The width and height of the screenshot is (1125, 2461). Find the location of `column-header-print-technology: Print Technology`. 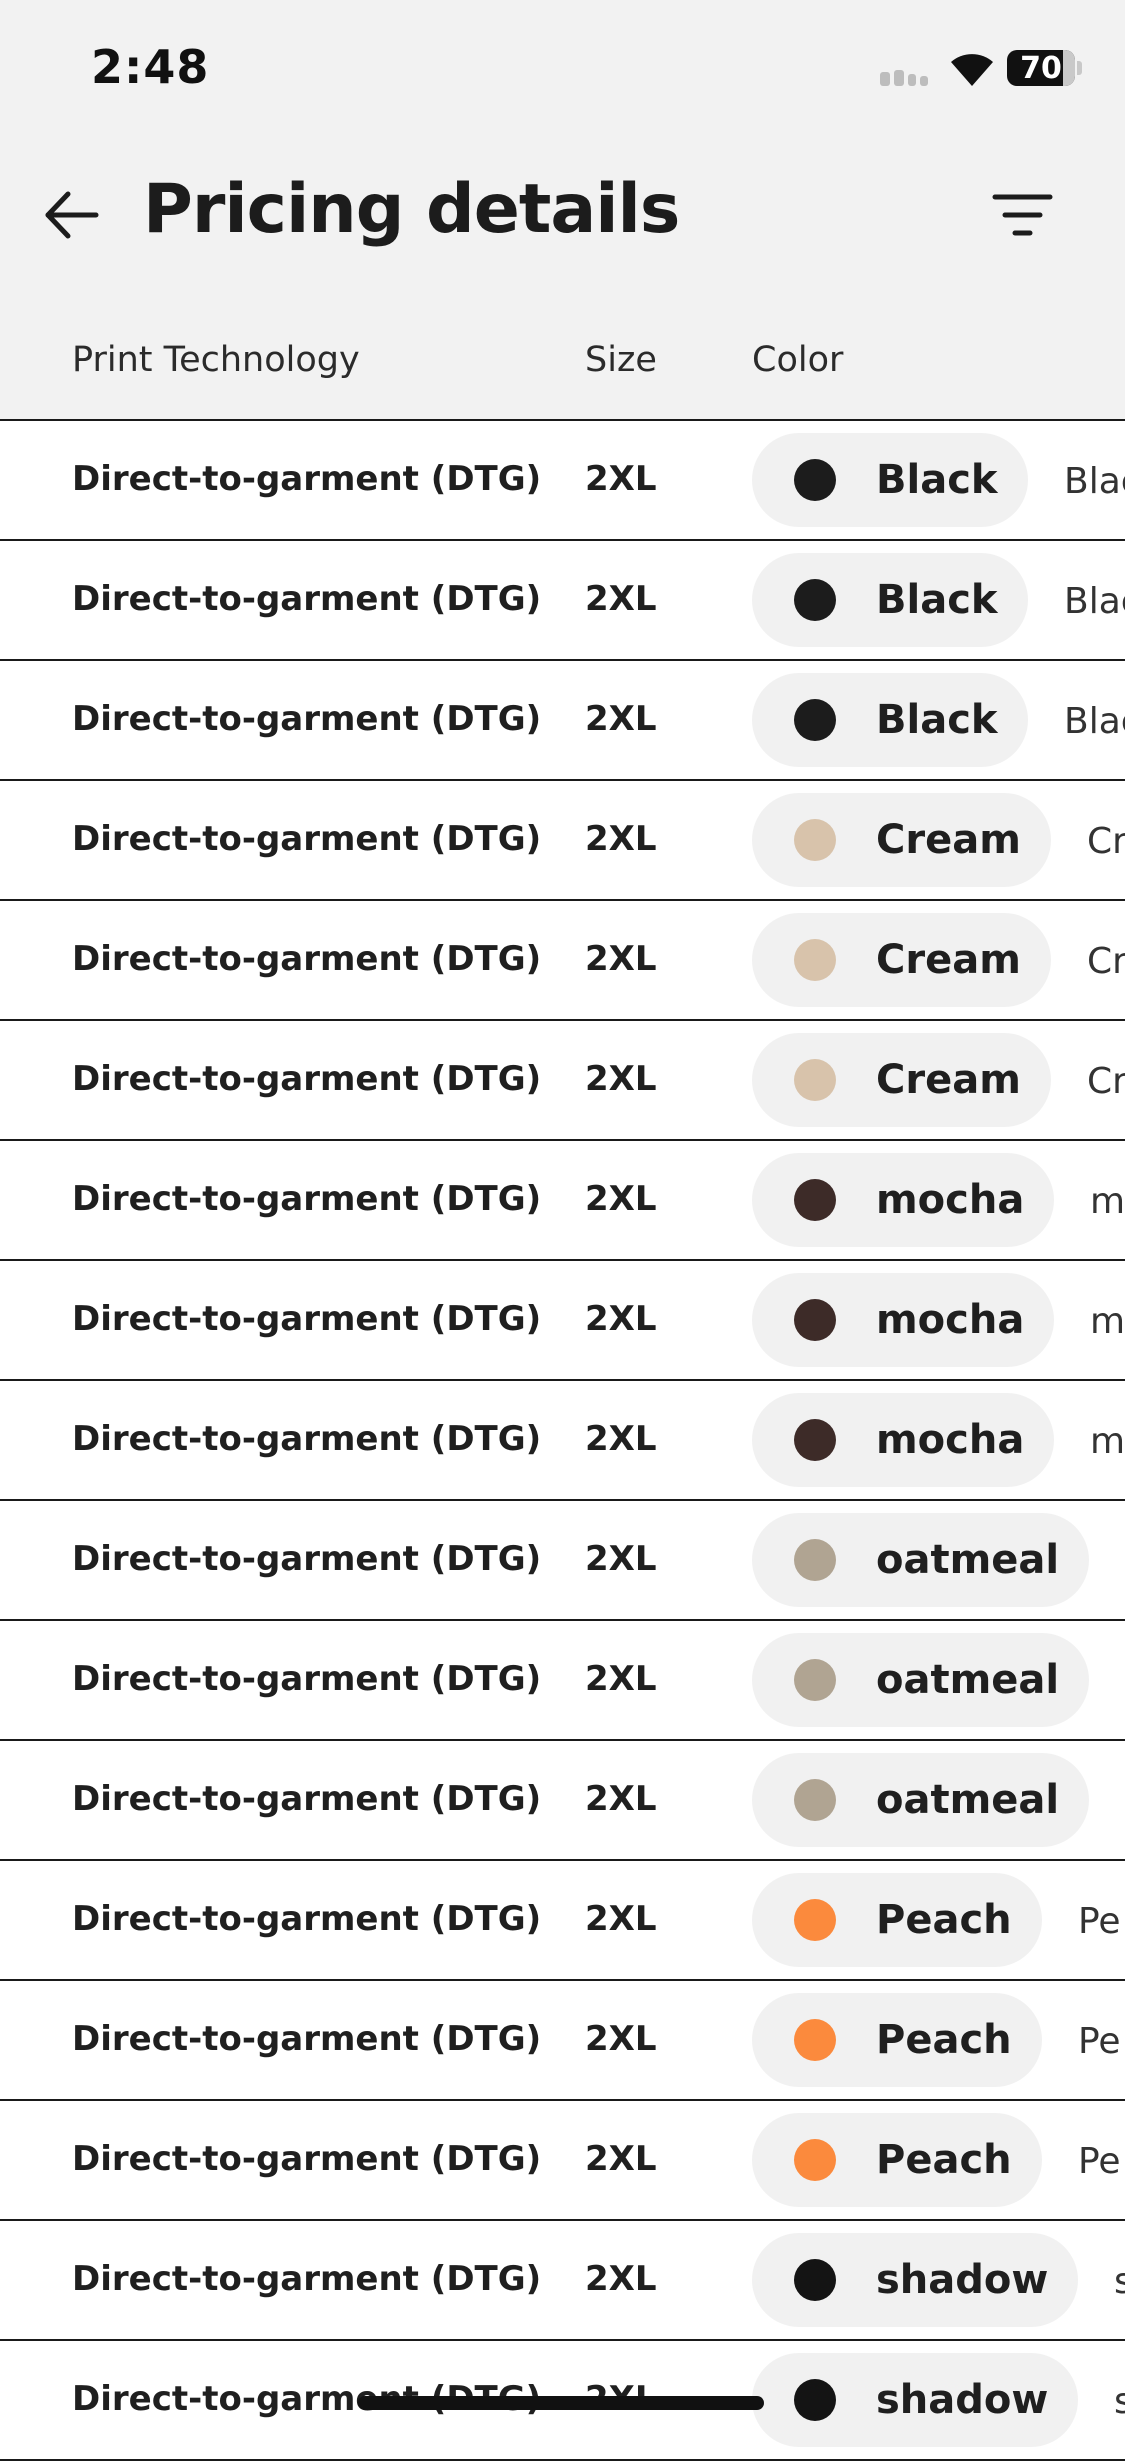

column-header-print-technology: Print Technology is located at coordinates (216, 360).